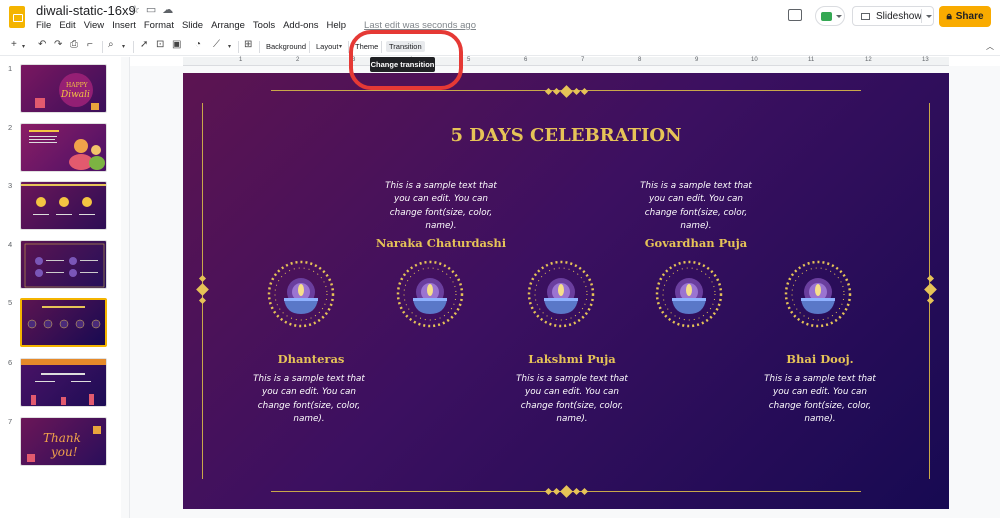 Image resolution: width=1000 pixels, height=518 pixels. What do you see at coordinates (77, 85) in the screenshot?
I see `svg-text: HAPPY` at bounding box center [77, 85].